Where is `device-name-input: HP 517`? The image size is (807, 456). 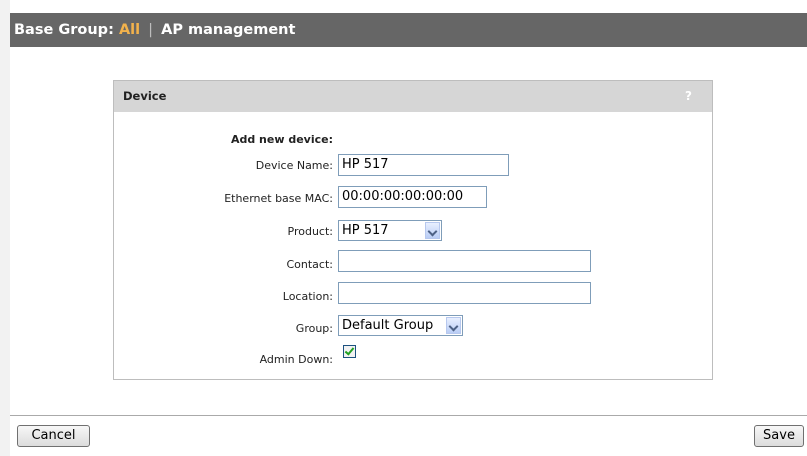
device-name-input: HP 517 is located at coordinates (423, 165).